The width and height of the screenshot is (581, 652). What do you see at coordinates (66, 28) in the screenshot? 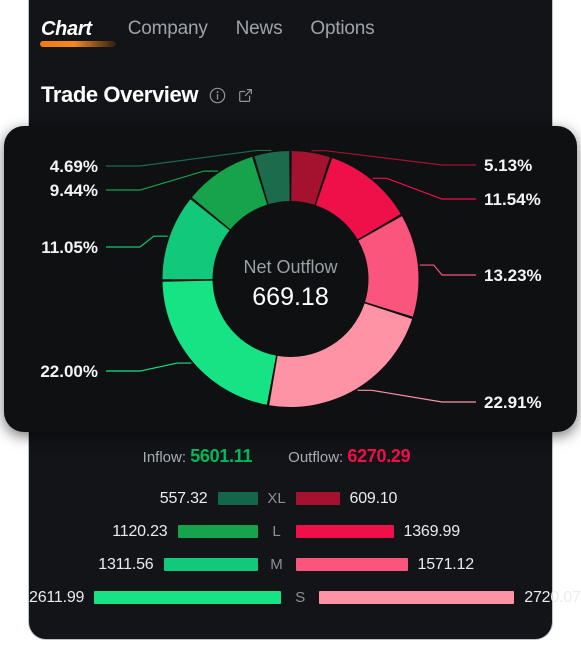
I see `brand-label: Chart` at bounding box center [66, 28].